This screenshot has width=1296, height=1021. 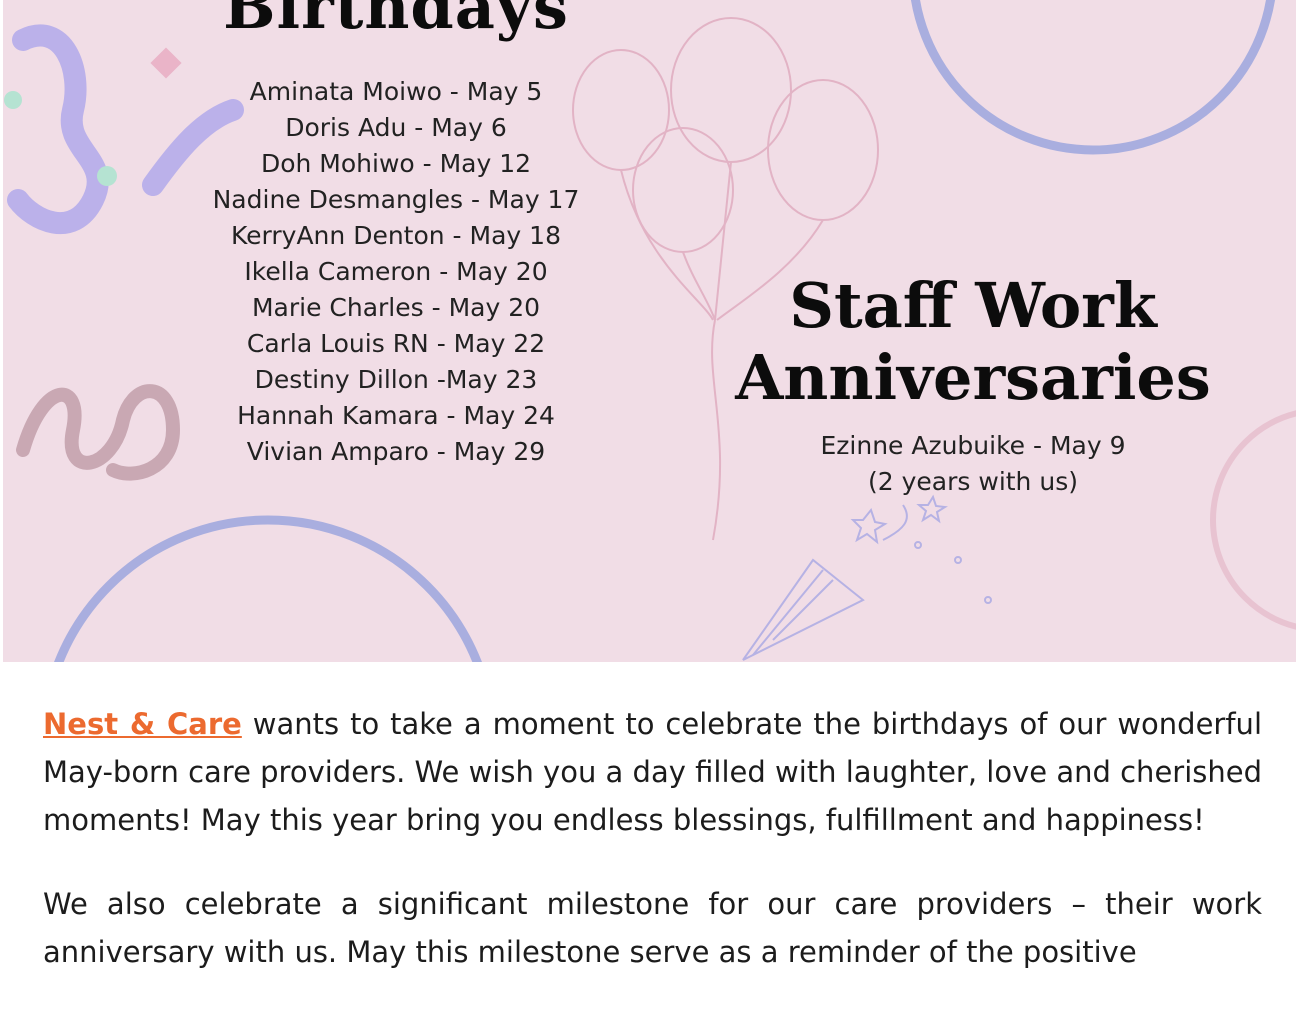 What do you see at coordinates (396, 199) in the screenshot?
I see `list-item: Nadine Desmangles - May 17` at bounding box center [396, 199].